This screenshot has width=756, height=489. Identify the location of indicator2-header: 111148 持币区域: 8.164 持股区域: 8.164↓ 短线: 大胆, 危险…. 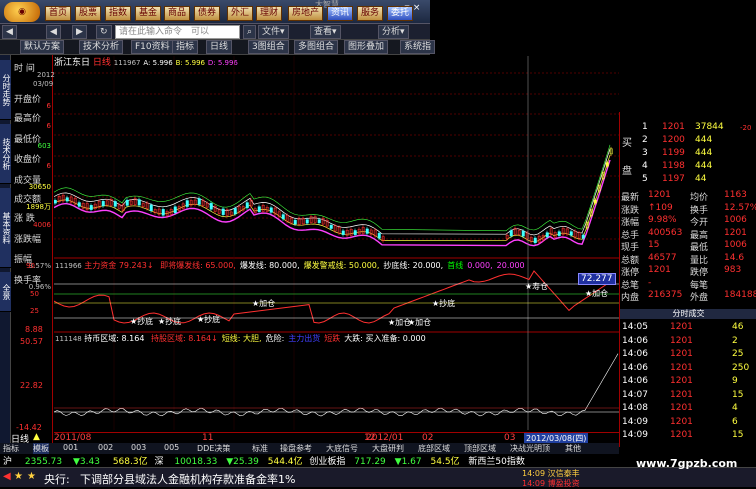
(240, 338).